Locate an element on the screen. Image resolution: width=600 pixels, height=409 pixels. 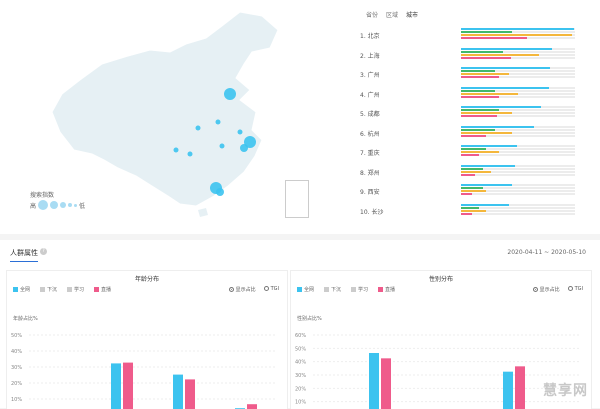
ranking-row: 5. 成都 is located at coordinates (475, 114).